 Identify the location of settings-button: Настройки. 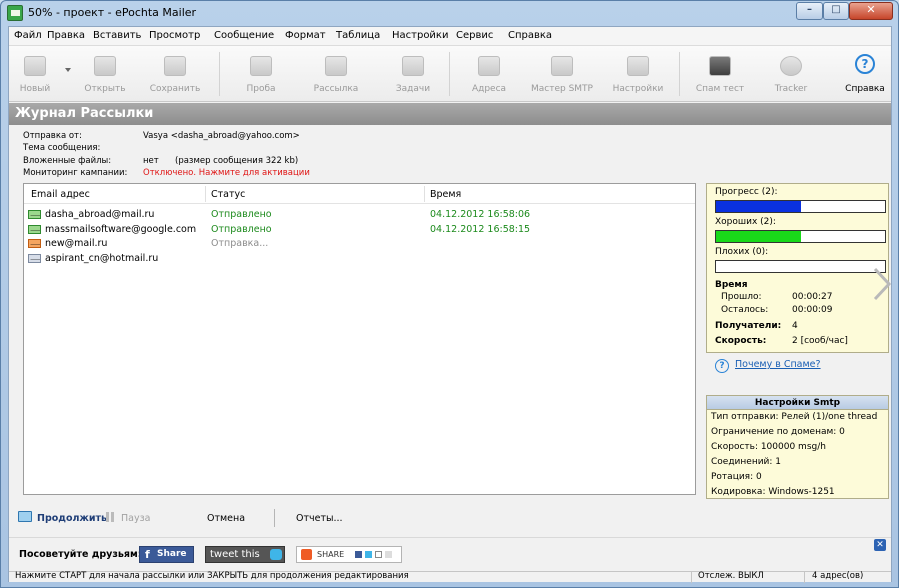
(638, 74).